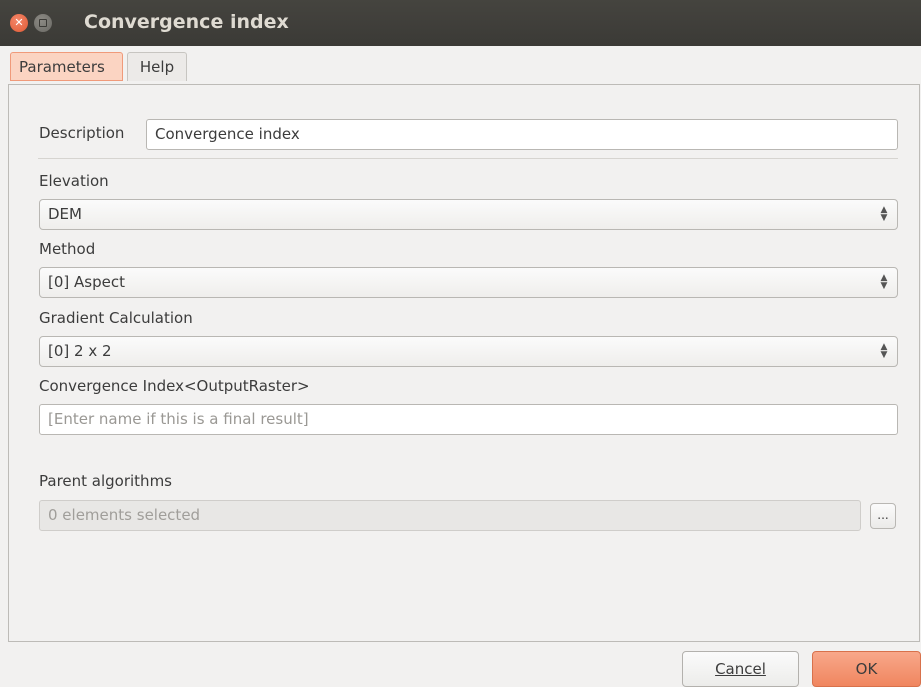 The height and width of the screenshot is (687, 921). I want to click on tab-parameters: Parameters, so click(66, 66).